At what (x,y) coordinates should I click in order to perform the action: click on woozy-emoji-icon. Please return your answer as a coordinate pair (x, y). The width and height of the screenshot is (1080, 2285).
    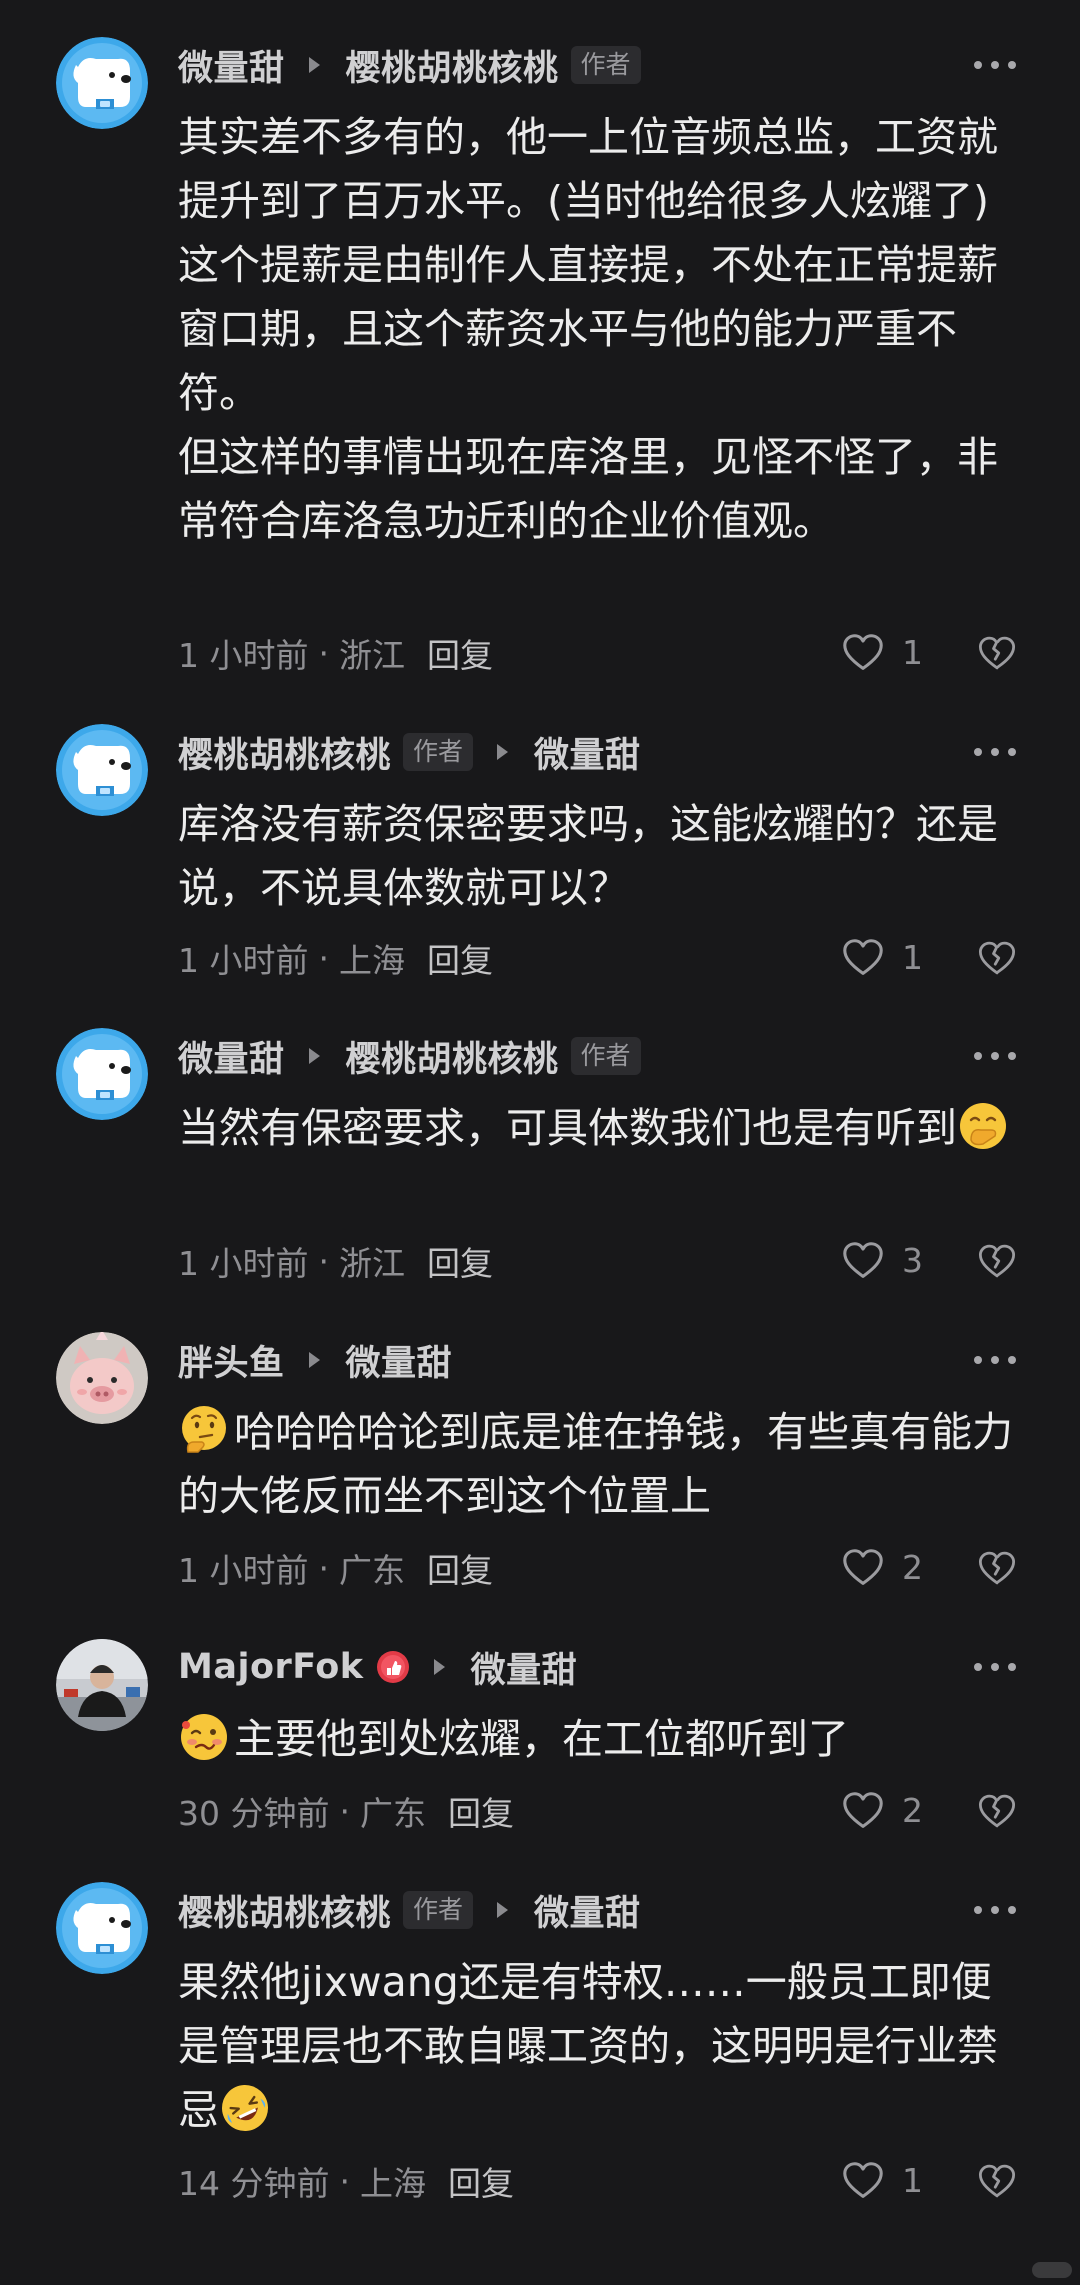
    Looking at the image, I should click on (204, 1737).